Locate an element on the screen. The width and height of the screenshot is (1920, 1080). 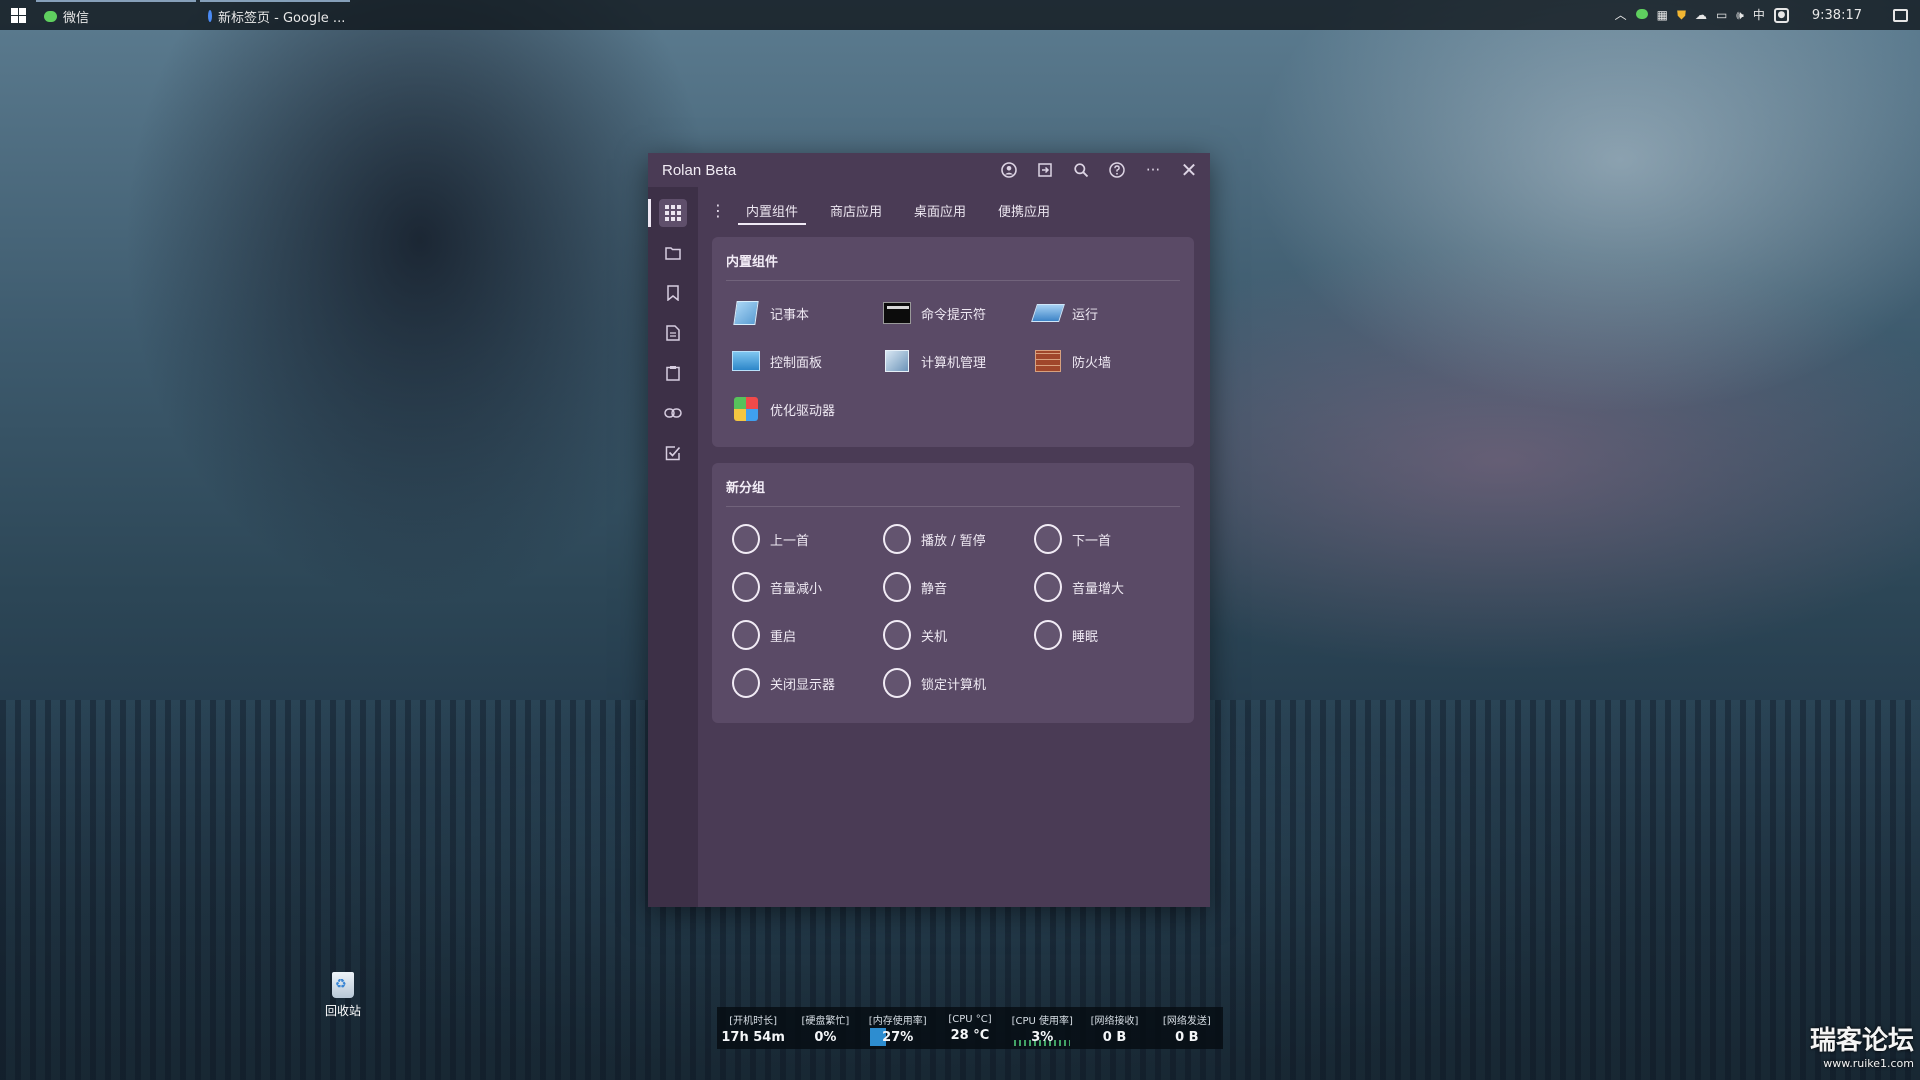
tab-builtin: 内置组件 is located at coordinates (772, 210).